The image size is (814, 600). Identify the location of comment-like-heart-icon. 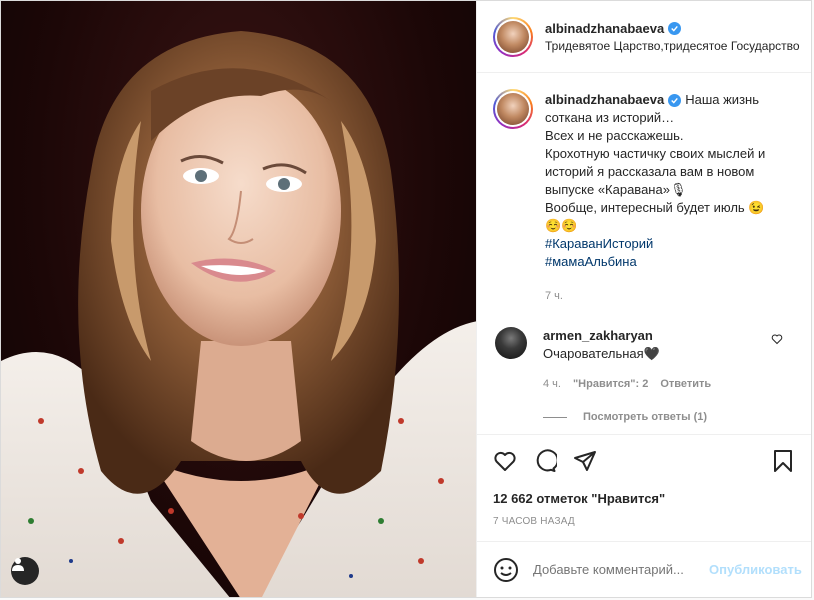
(777, 340).